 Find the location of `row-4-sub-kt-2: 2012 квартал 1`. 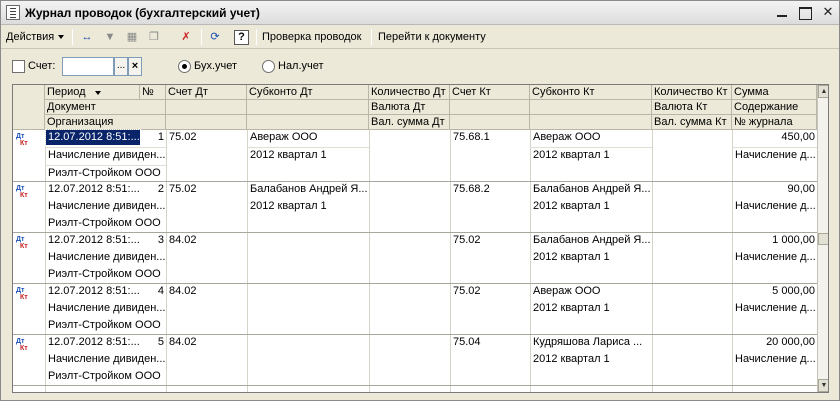

row-4-sub-kt-2: 2012 квартал 1 is located at coordinates (591, 308).